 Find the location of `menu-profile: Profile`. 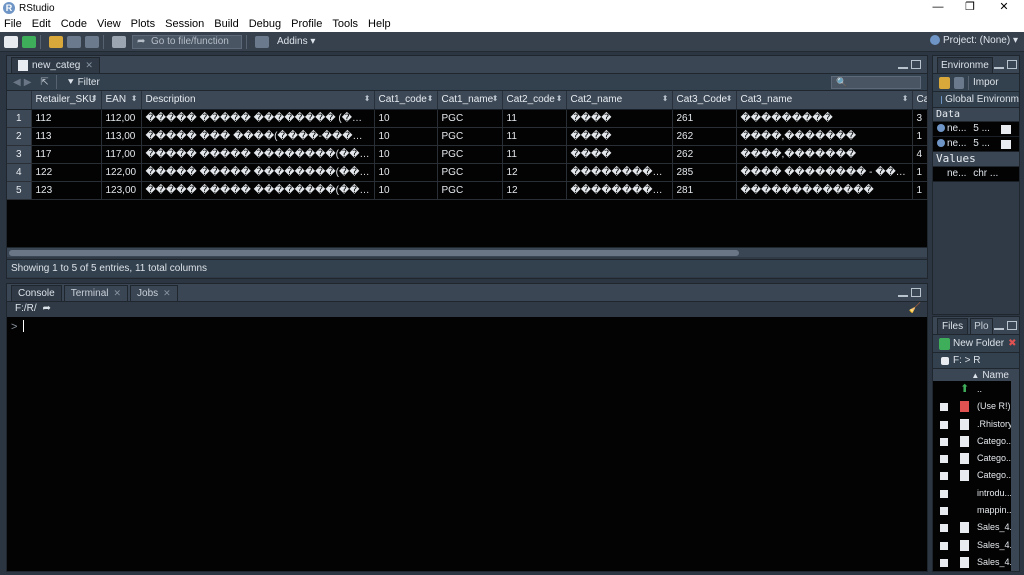

menu-profile: Profile is located at coordinates (306, 24).